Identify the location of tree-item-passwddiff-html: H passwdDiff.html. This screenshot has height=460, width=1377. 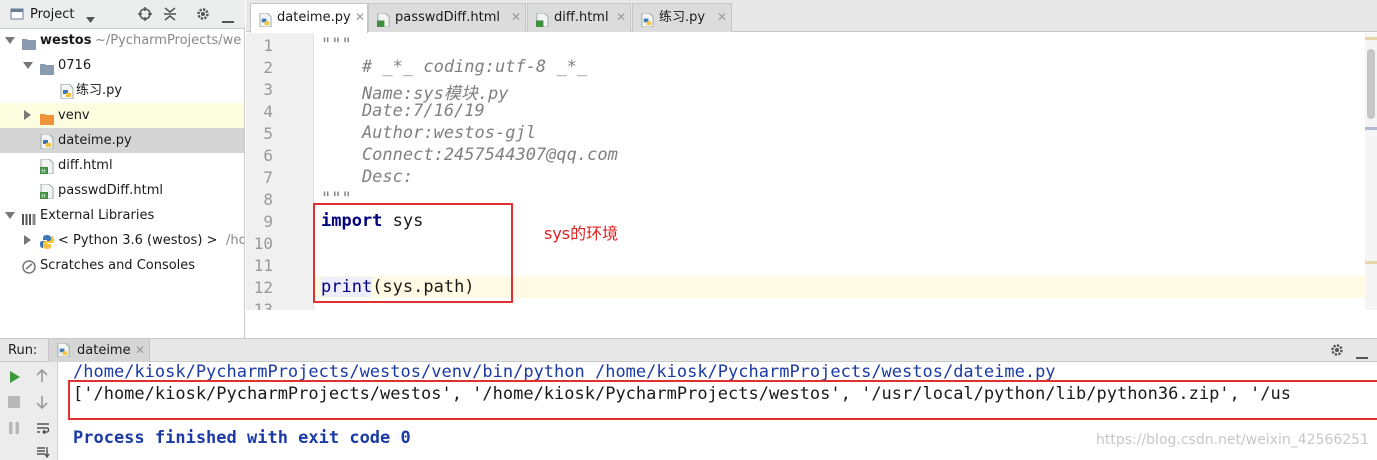
(122, 190).